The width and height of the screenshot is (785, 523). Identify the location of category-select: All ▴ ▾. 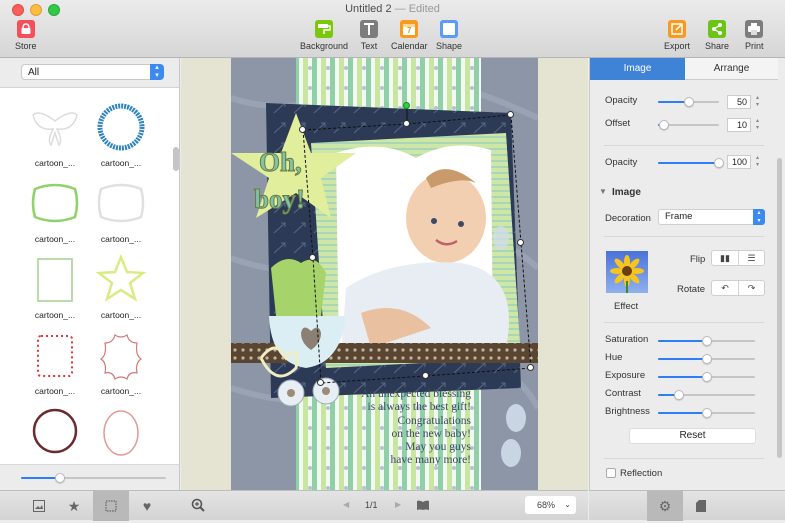
(92, 72).